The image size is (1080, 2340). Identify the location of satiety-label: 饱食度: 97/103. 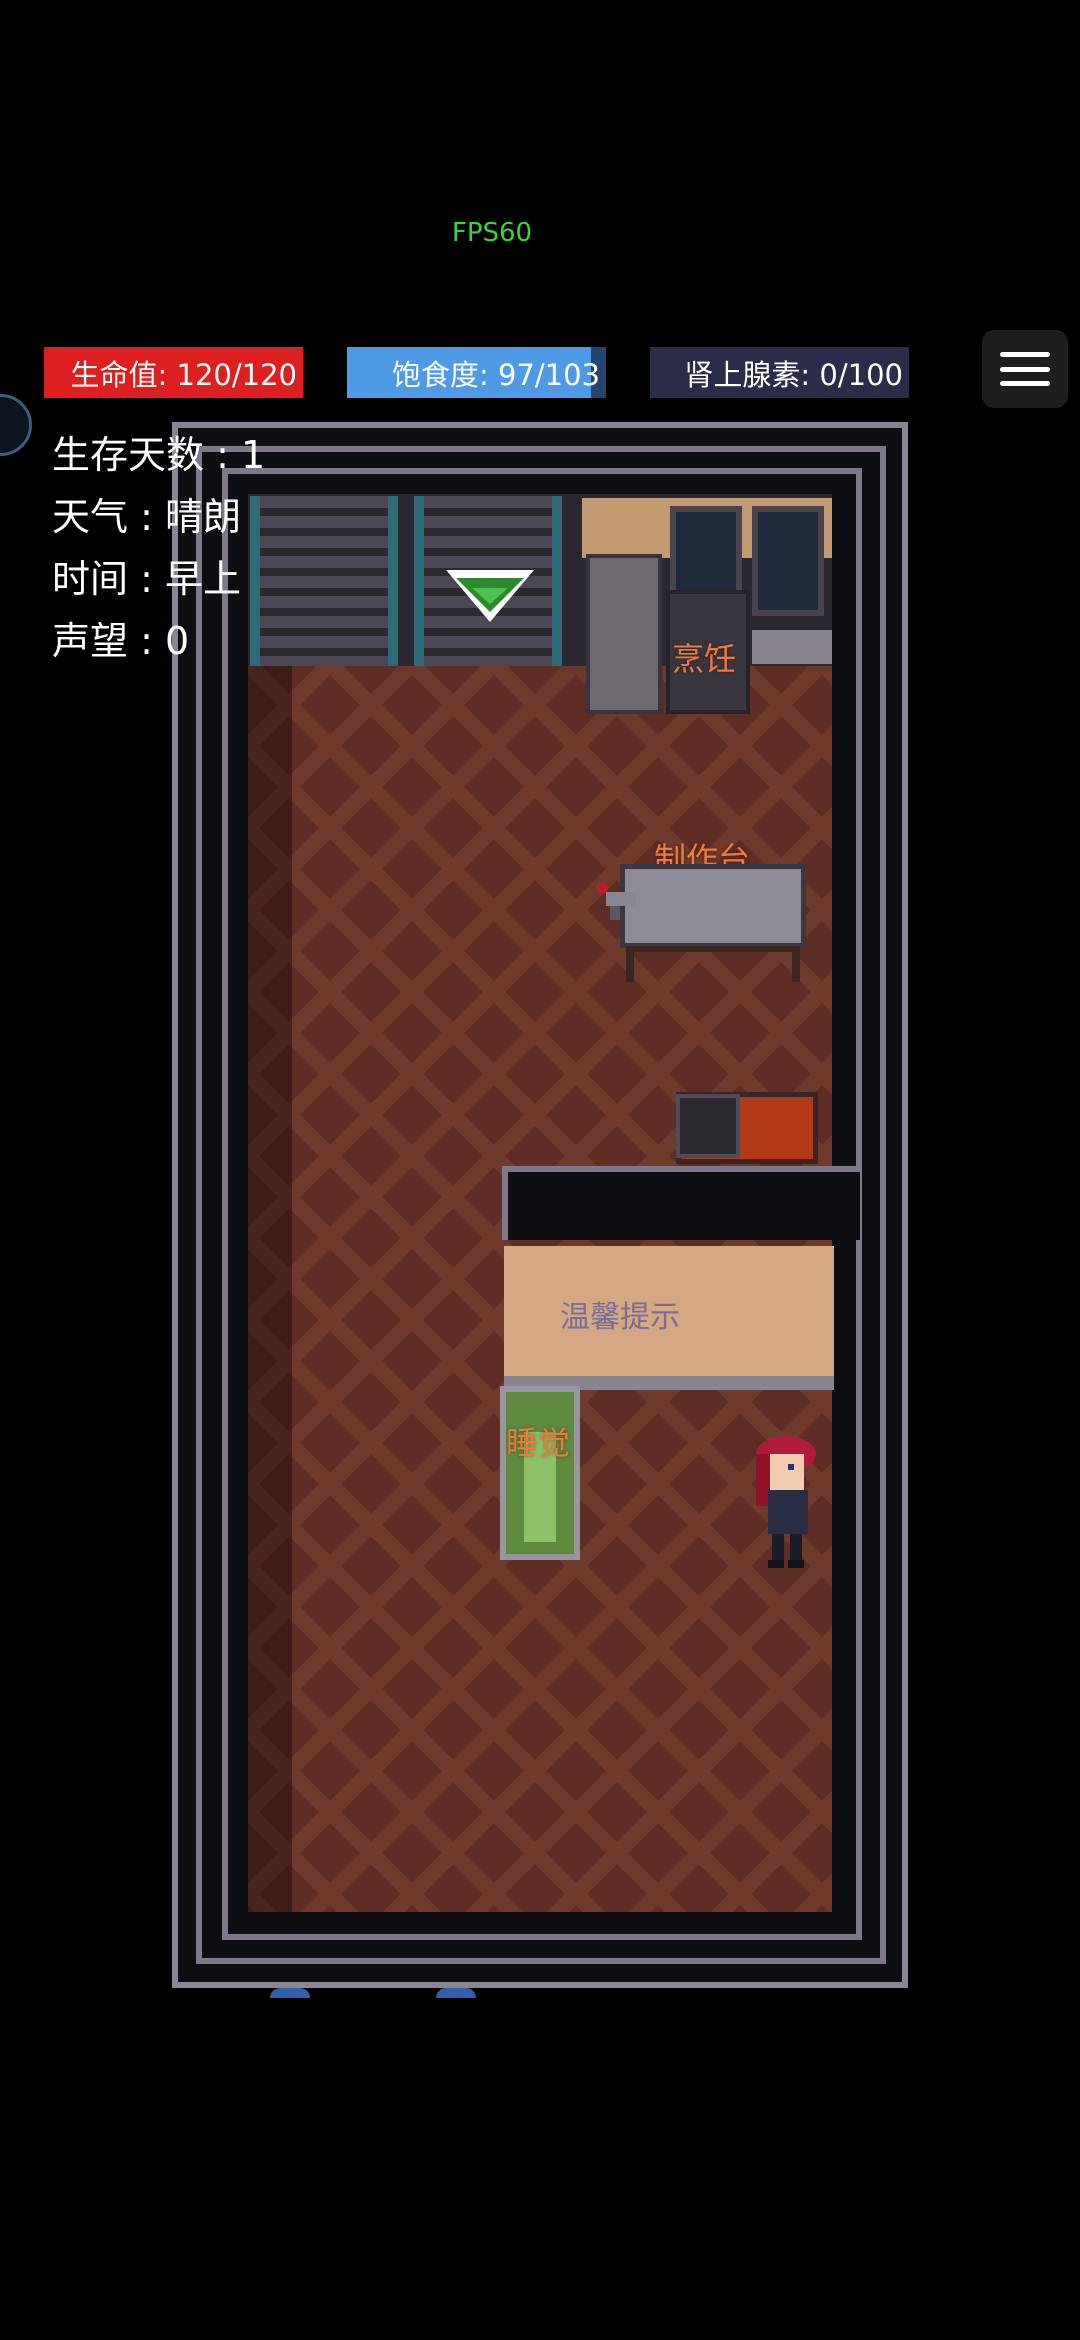
(495, 374).